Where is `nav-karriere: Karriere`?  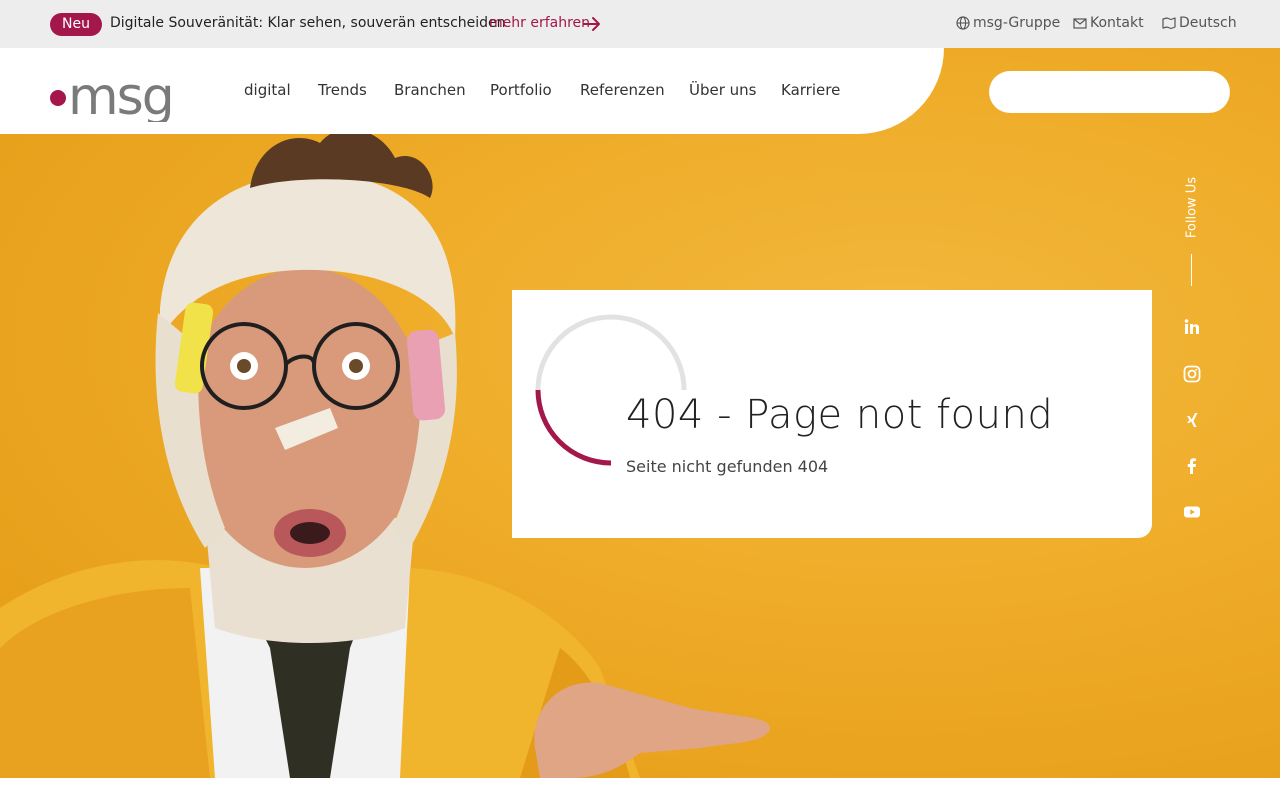 nav-karriere: Karriere is located at coordinates (810, 90).